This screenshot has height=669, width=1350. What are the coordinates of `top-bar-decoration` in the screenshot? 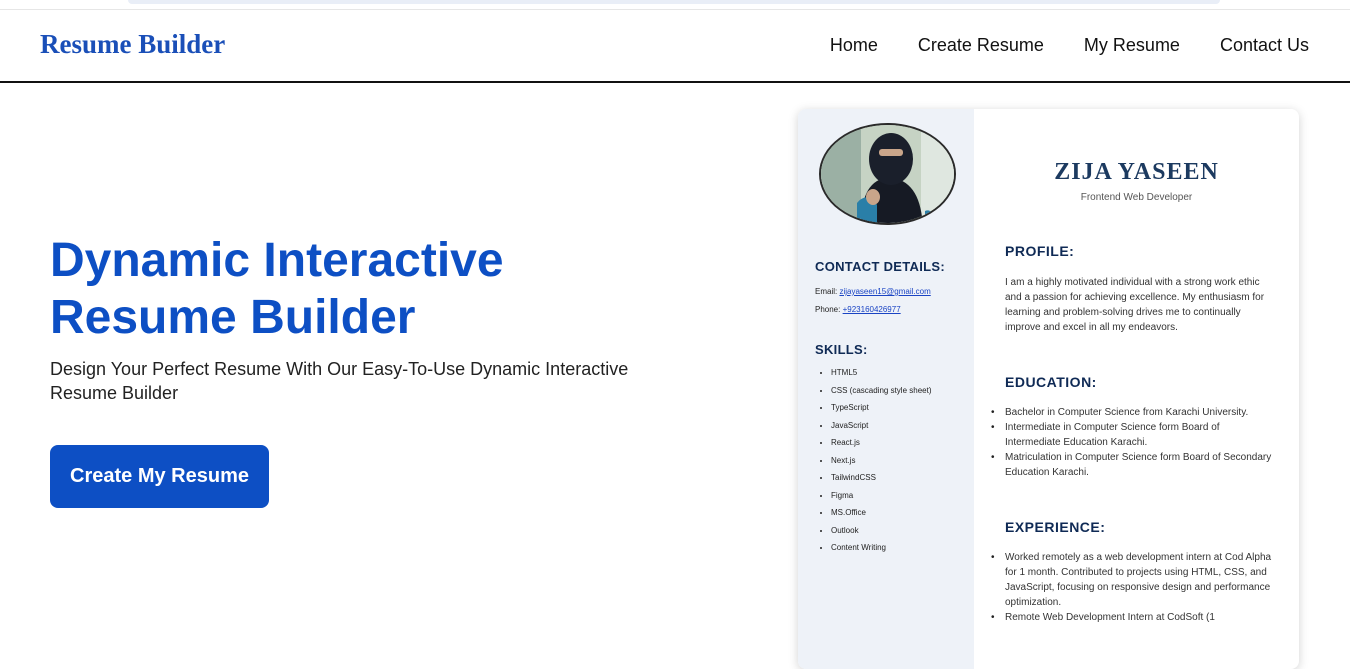 It's located at (674, 2).